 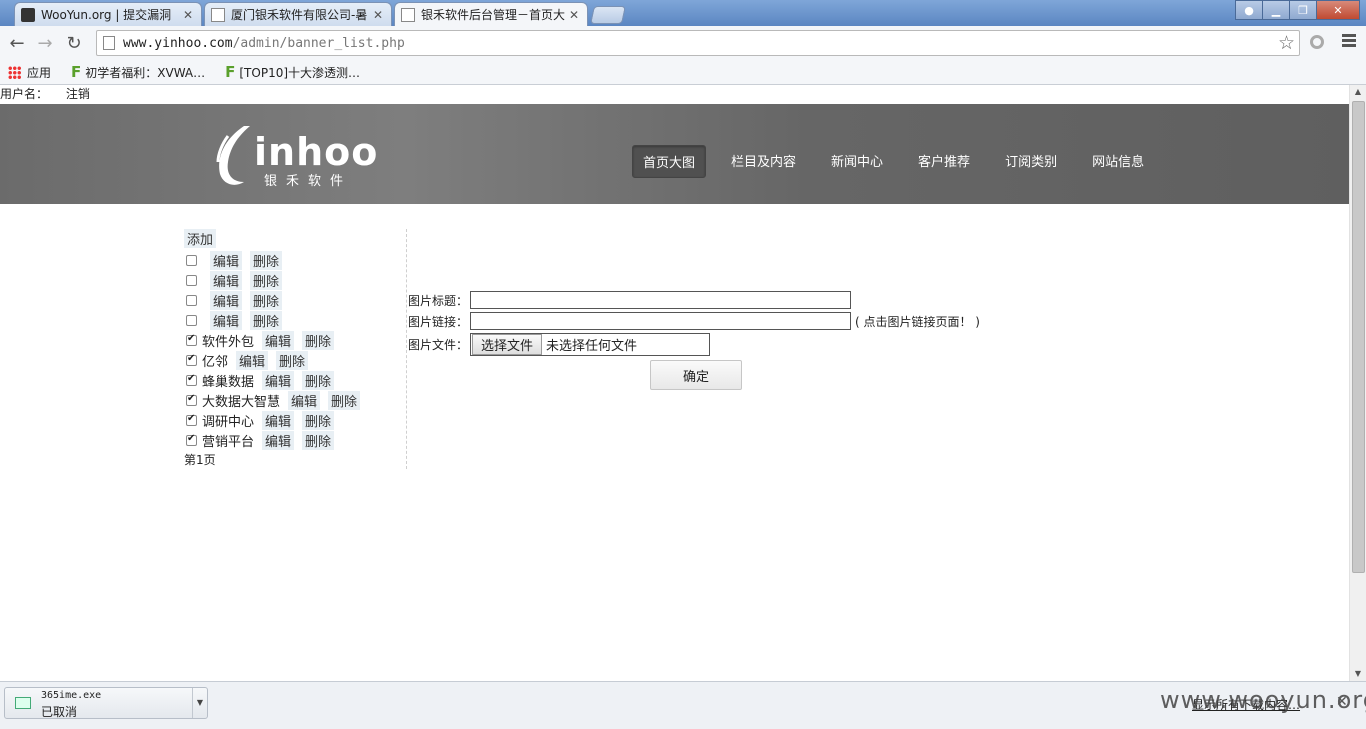 What do you see at coordinates (230, 72) in the screenshot?
I see `freebuf-icon: F` at bounding box center [230, 72].